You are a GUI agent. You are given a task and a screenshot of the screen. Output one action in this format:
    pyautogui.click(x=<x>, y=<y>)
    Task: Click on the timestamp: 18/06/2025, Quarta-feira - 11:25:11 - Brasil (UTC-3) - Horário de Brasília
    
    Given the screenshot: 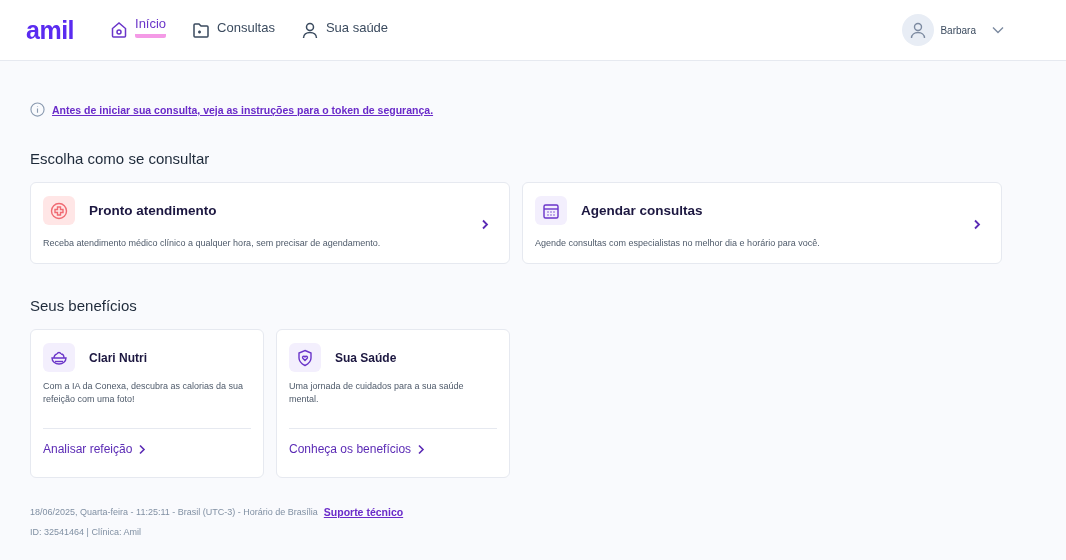 What is the action you would take?
    pyautogui.click(x=174, y=512)
    